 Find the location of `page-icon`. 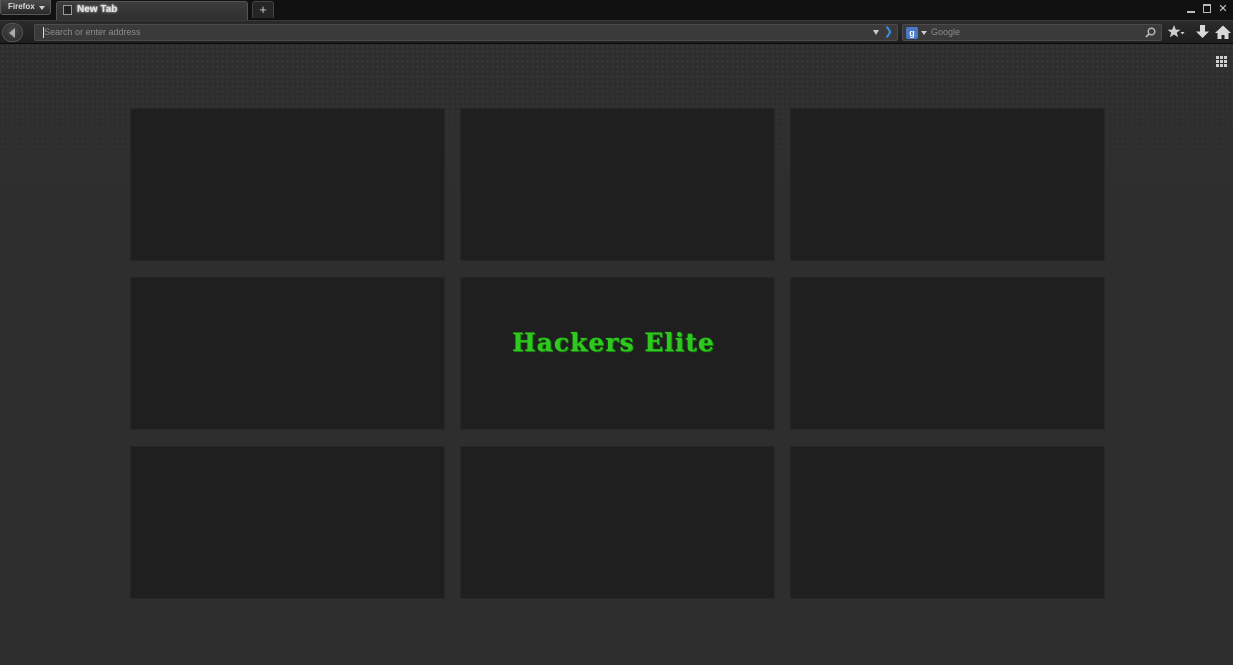

page-icon is located at coordinates (67, 10).